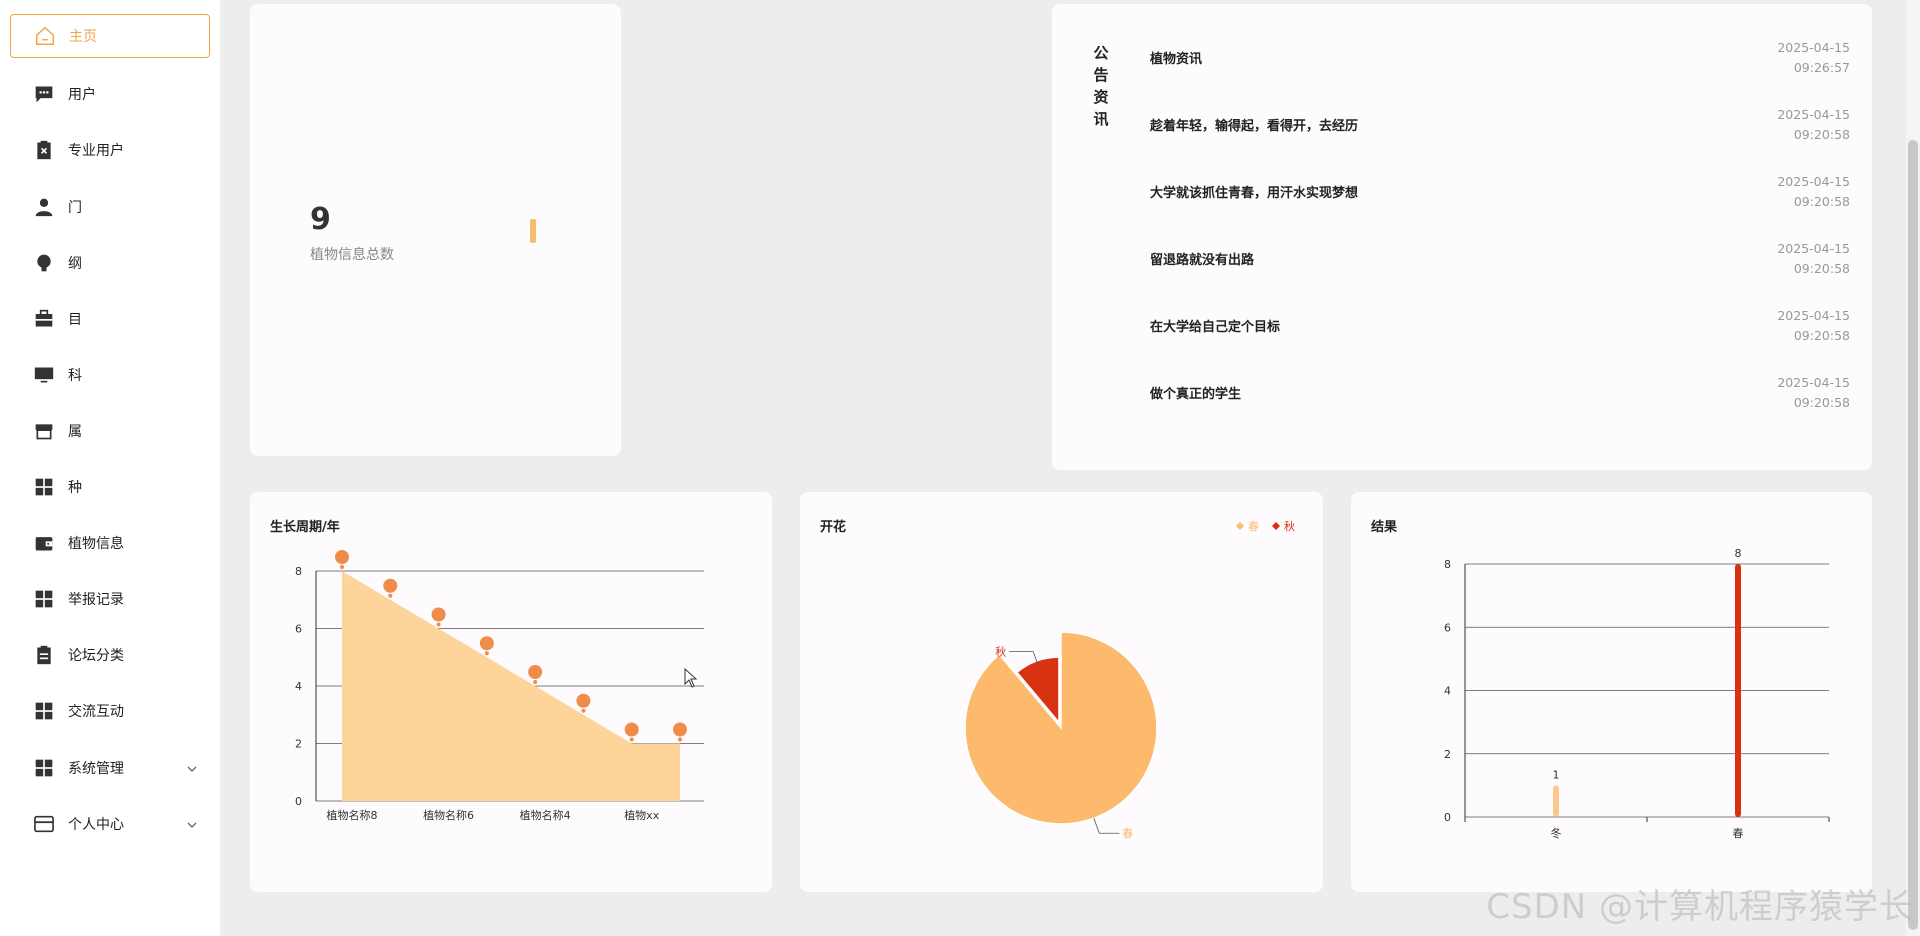 The width and height of the screenshot is (1920, 936). I want to click on chevron-down-icon, so click(192, 769).